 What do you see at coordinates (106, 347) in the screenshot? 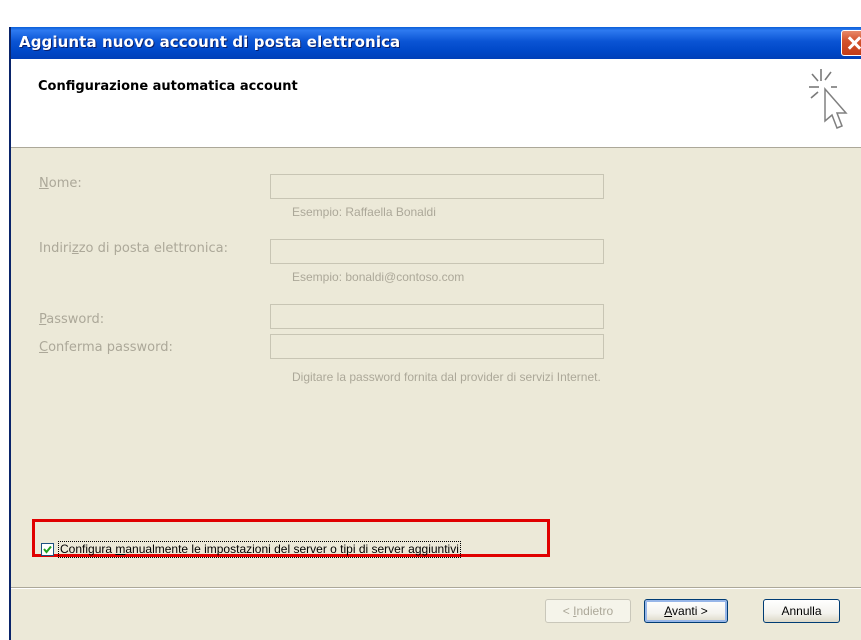
I see `confirm-password-label: Conferma password:` at bounding box center [106, 347].